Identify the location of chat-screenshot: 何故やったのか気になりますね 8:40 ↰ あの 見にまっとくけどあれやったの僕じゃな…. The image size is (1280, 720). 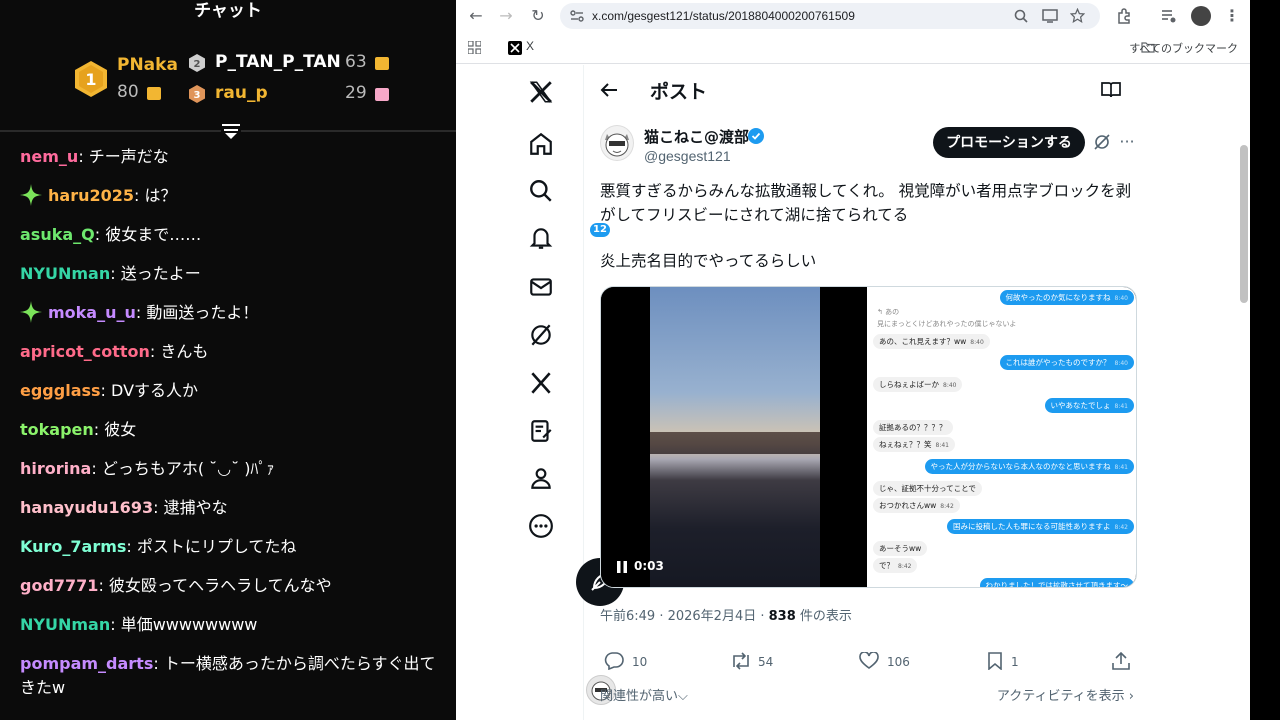
(1001, 437).